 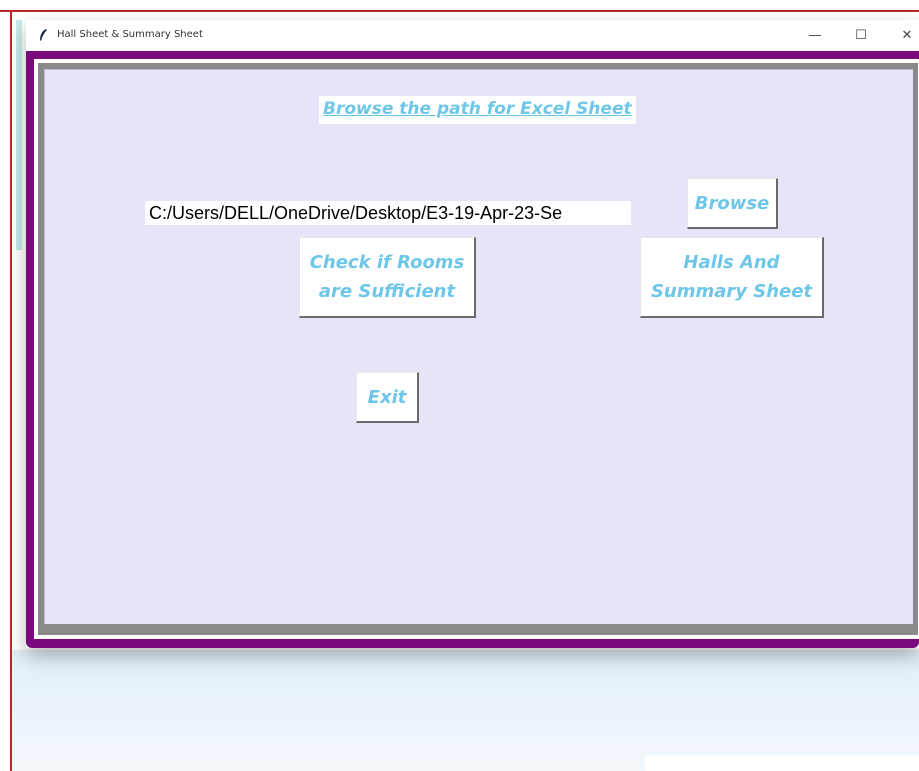 I want to click on feather-icon, so click(x=43, y=35).